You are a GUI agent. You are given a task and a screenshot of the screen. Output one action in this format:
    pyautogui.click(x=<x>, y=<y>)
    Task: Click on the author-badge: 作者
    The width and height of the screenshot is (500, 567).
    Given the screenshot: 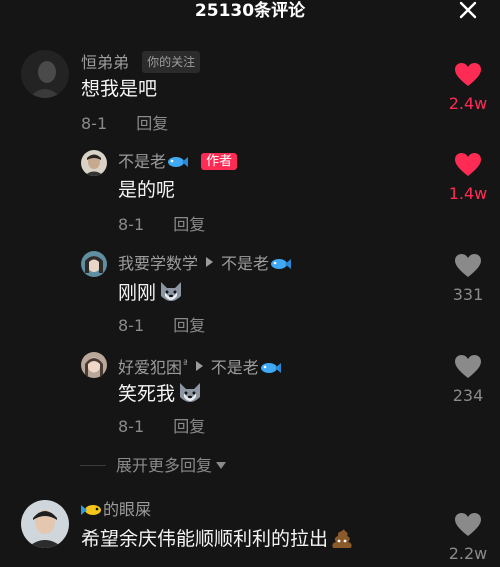 What is the action you would take?
    pyautogui.click(x=219, y=161)
    